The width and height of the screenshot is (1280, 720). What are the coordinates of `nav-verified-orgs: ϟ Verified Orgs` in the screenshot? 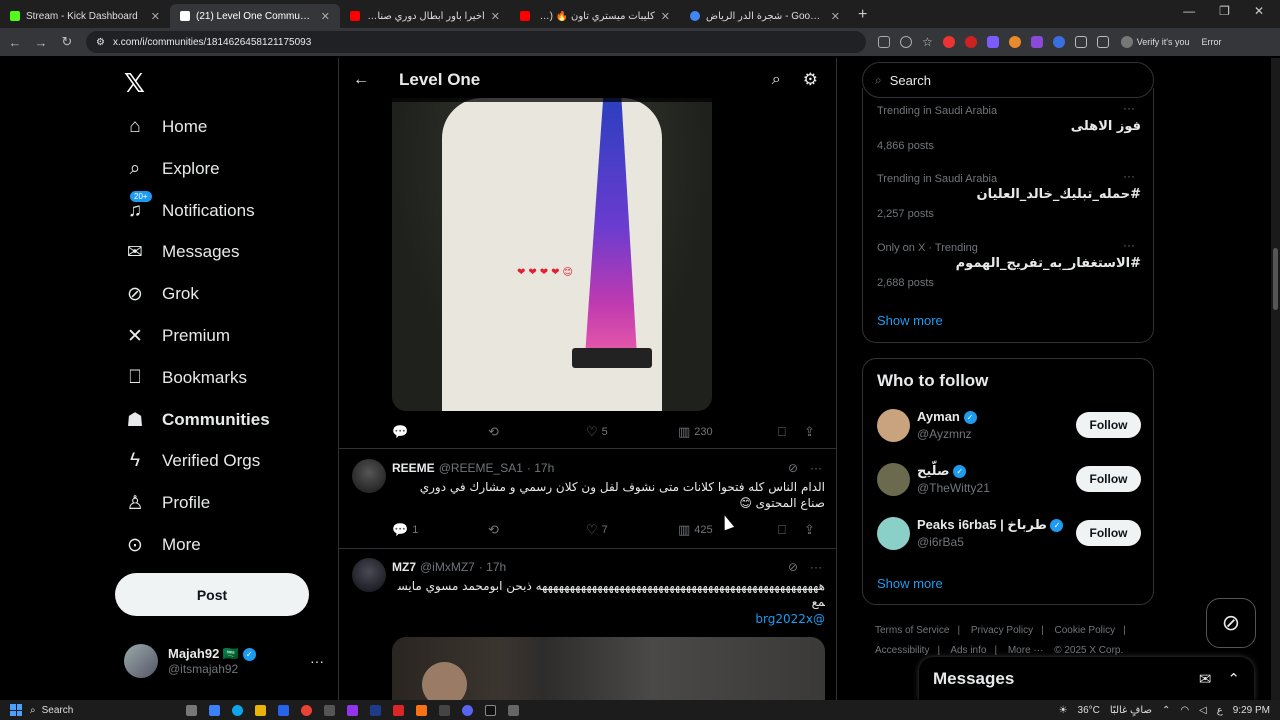 It's located at (192, 461).